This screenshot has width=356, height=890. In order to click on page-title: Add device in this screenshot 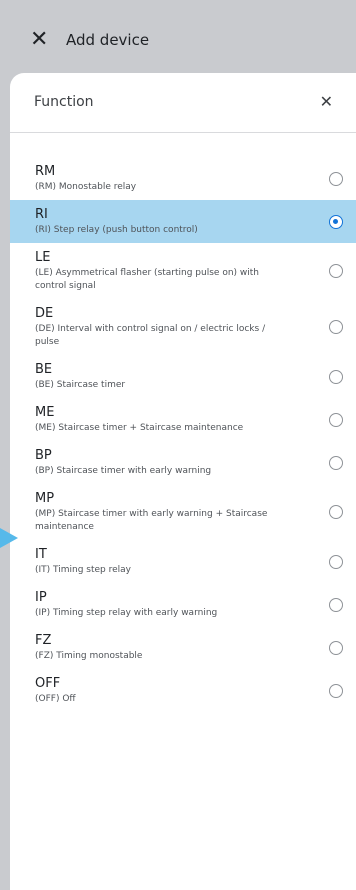, I will do `click(108, 40)`.